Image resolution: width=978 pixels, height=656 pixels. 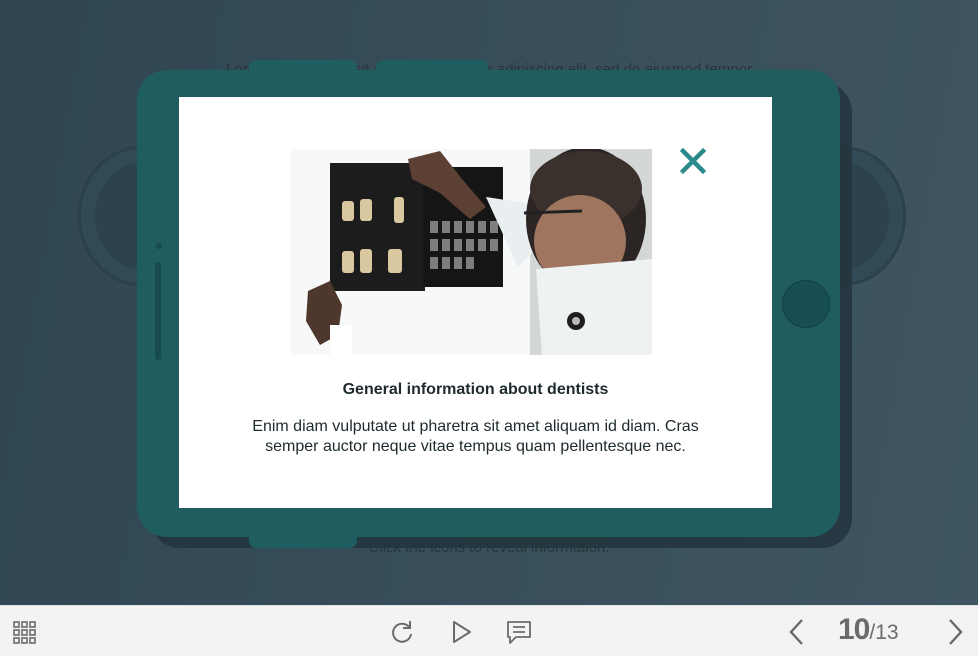 I want to click on close-icon, so click(x=693, y=161).